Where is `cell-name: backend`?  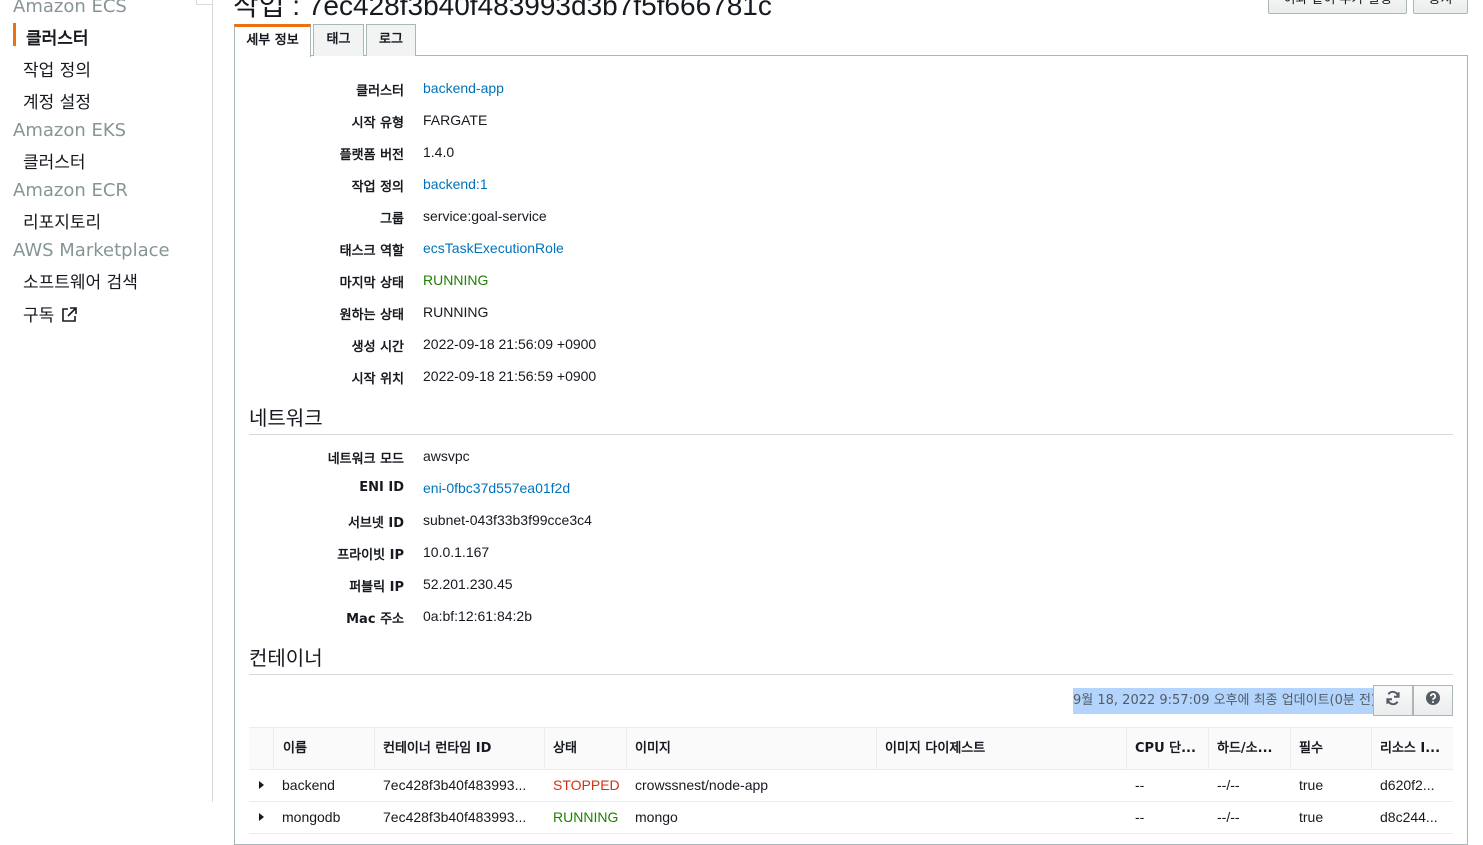
cell-name: backend is located at coordinates (308, 785).